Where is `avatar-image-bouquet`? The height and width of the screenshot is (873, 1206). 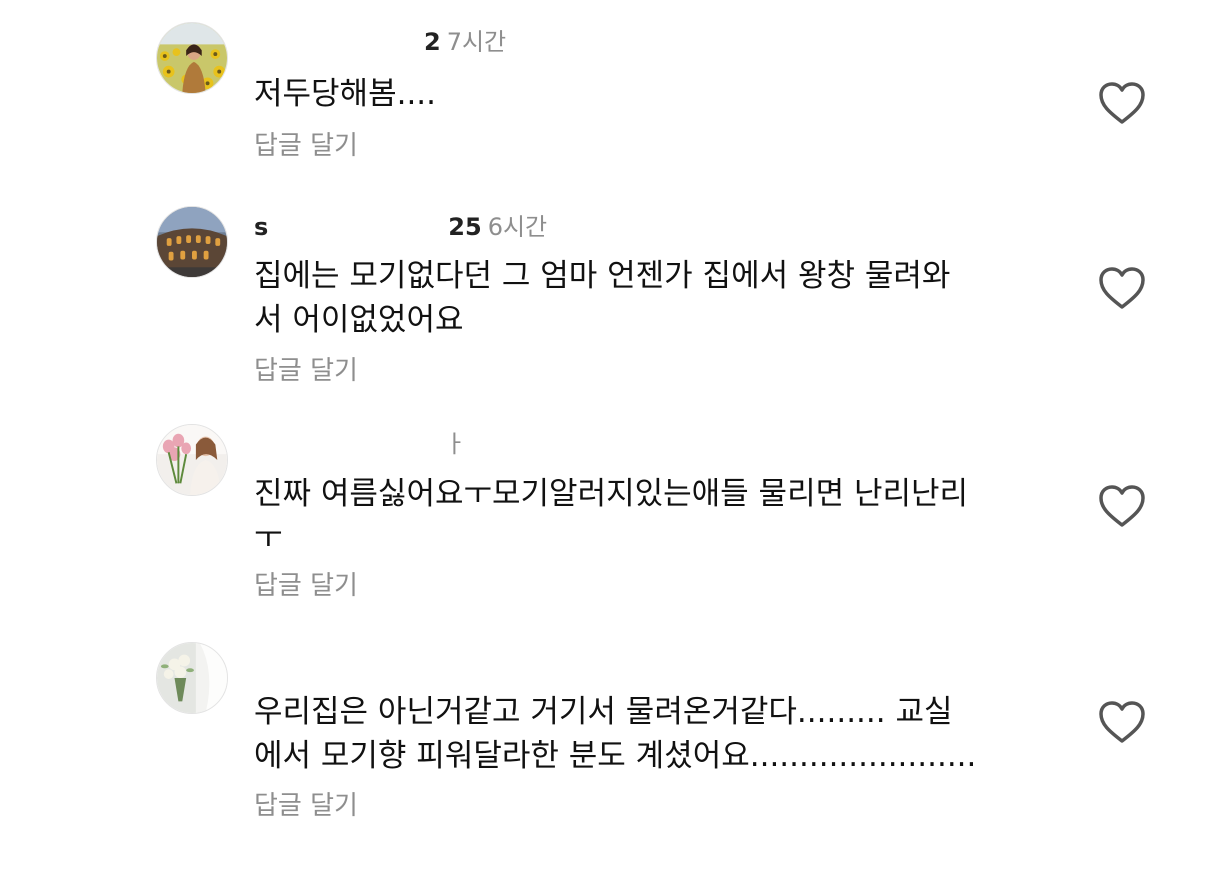
avatar-image-bouquet is located at coordinates (192, 678).